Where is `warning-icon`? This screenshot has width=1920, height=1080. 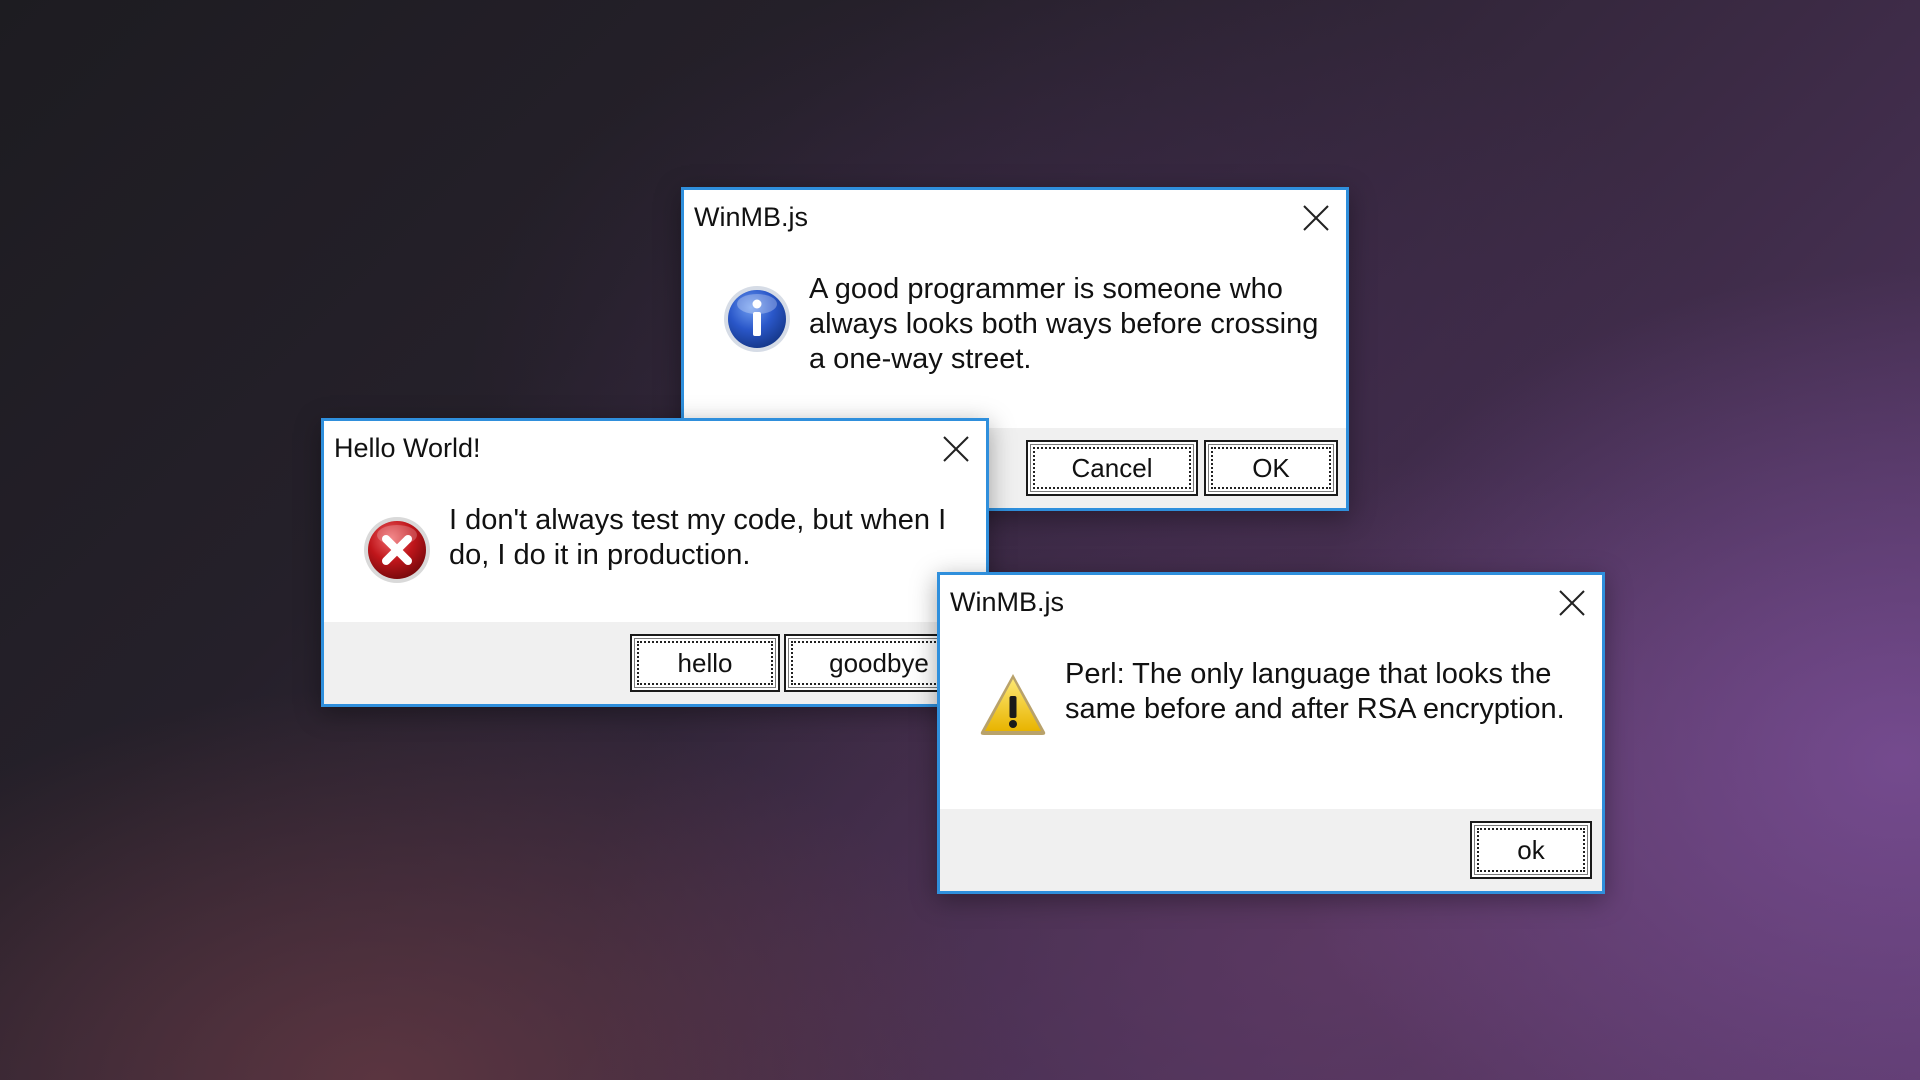 warning-icon is located at coordinates (1013, 704).